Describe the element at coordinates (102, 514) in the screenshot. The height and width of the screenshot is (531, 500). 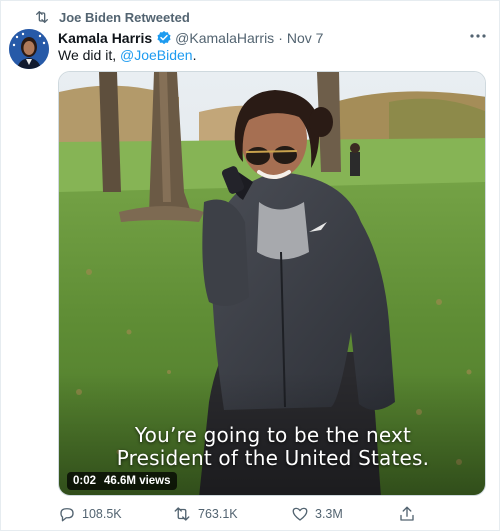
I see `reply-count: 108.5K` at that location.